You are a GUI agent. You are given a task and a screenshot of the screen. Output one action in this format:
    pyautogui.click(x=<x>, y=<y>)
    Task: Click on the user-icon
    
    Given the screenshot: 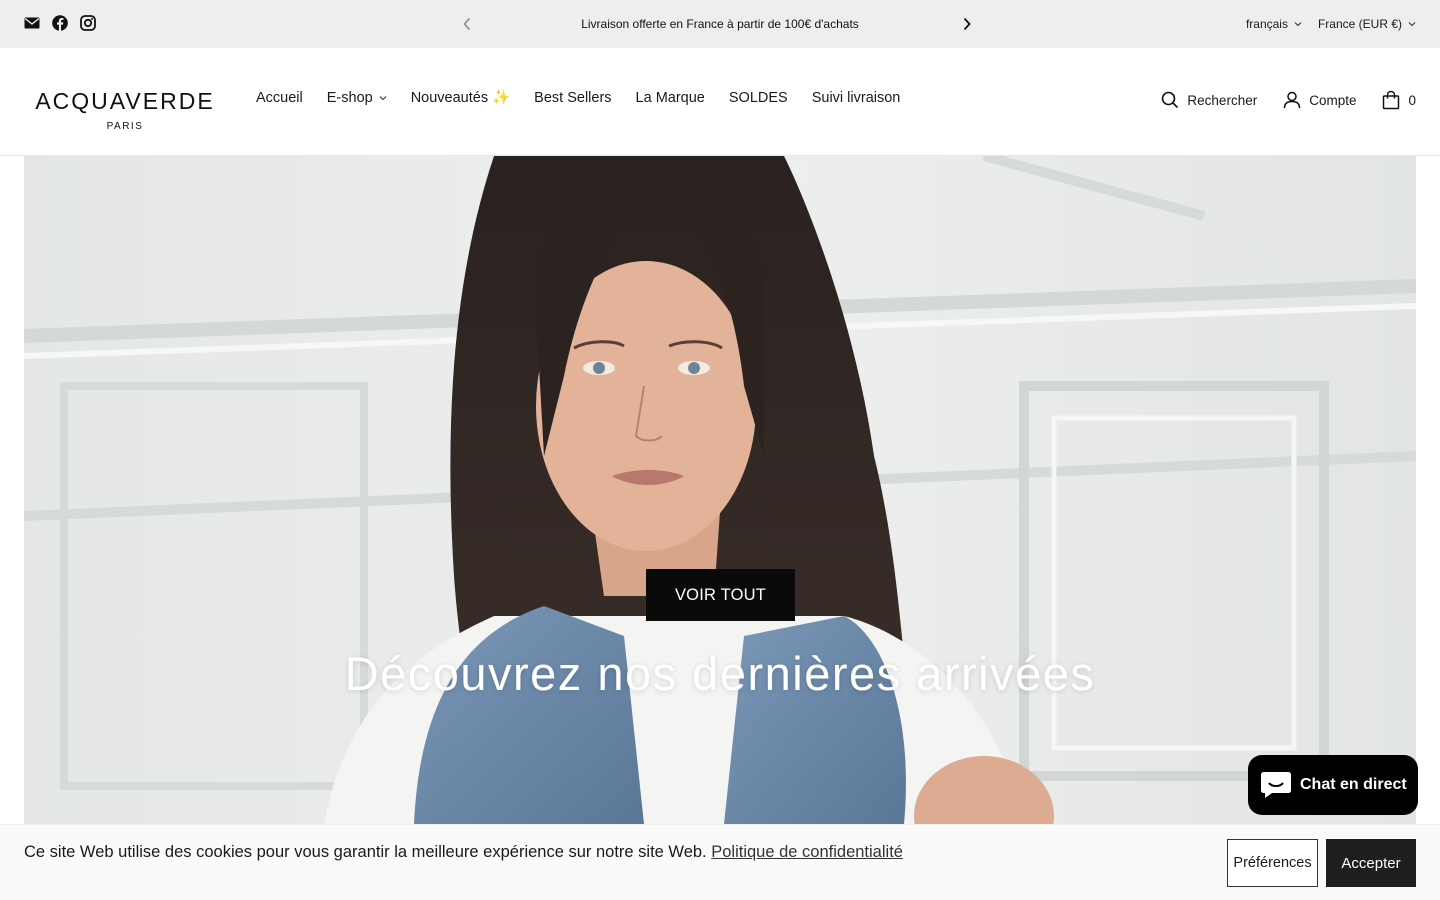 What is the action you would take?
    pyautogui.click(x=1292, y=100)
    